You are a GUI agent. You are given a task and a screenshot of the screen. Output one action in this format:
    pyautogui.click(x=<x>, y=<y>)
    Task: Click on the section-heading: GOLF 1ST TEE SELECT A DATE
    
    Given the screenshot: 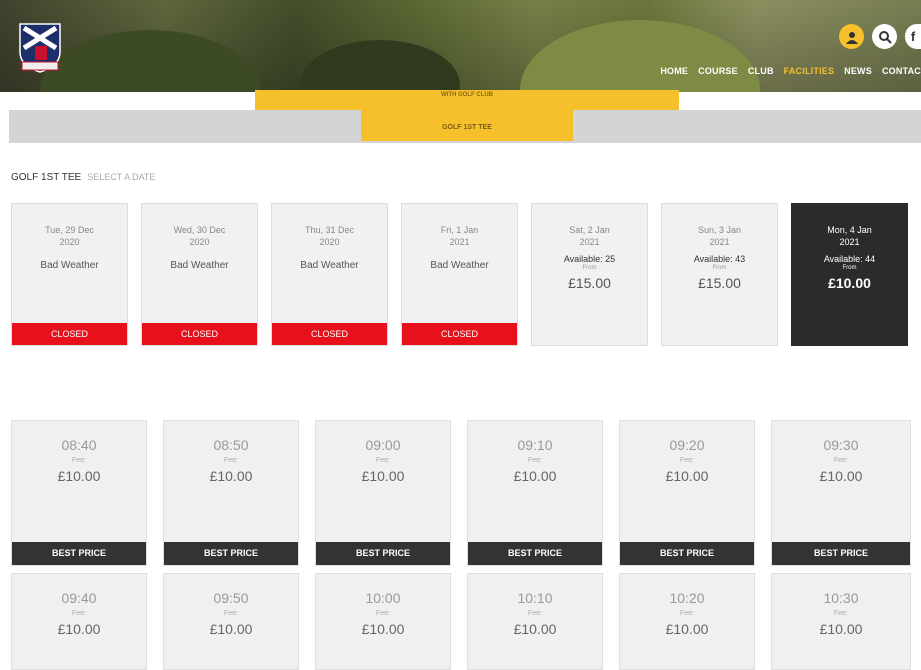 What is the action you would take?
    pyautogui.click(x=83, y=177)
    